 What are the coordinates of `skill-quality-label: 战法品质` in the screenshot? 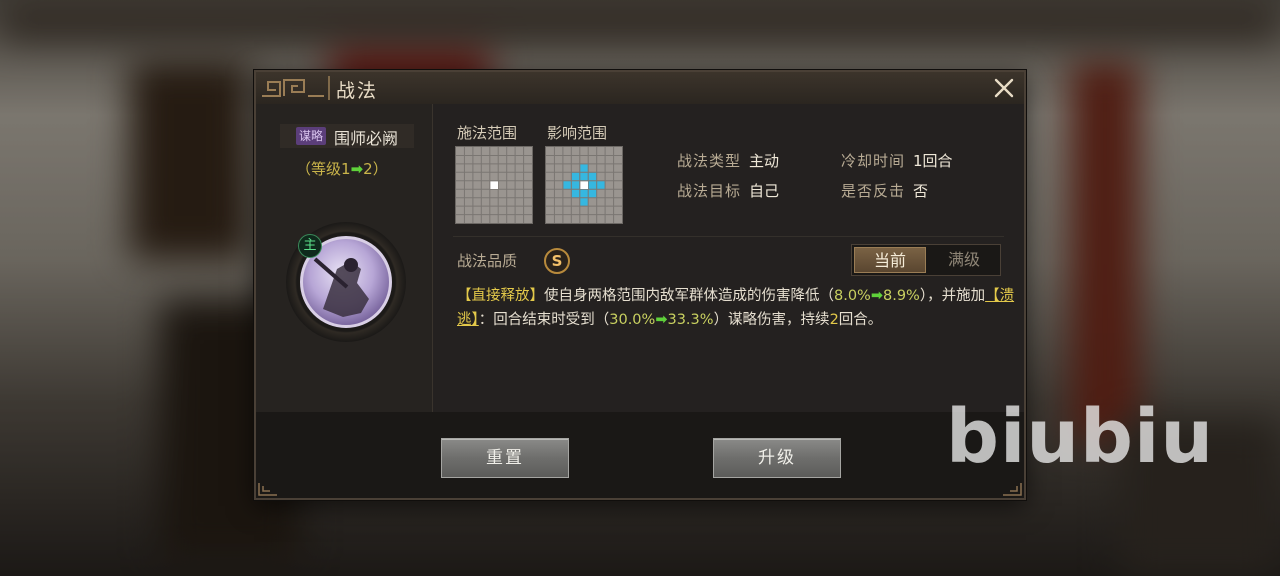 It's located at (487, 261).